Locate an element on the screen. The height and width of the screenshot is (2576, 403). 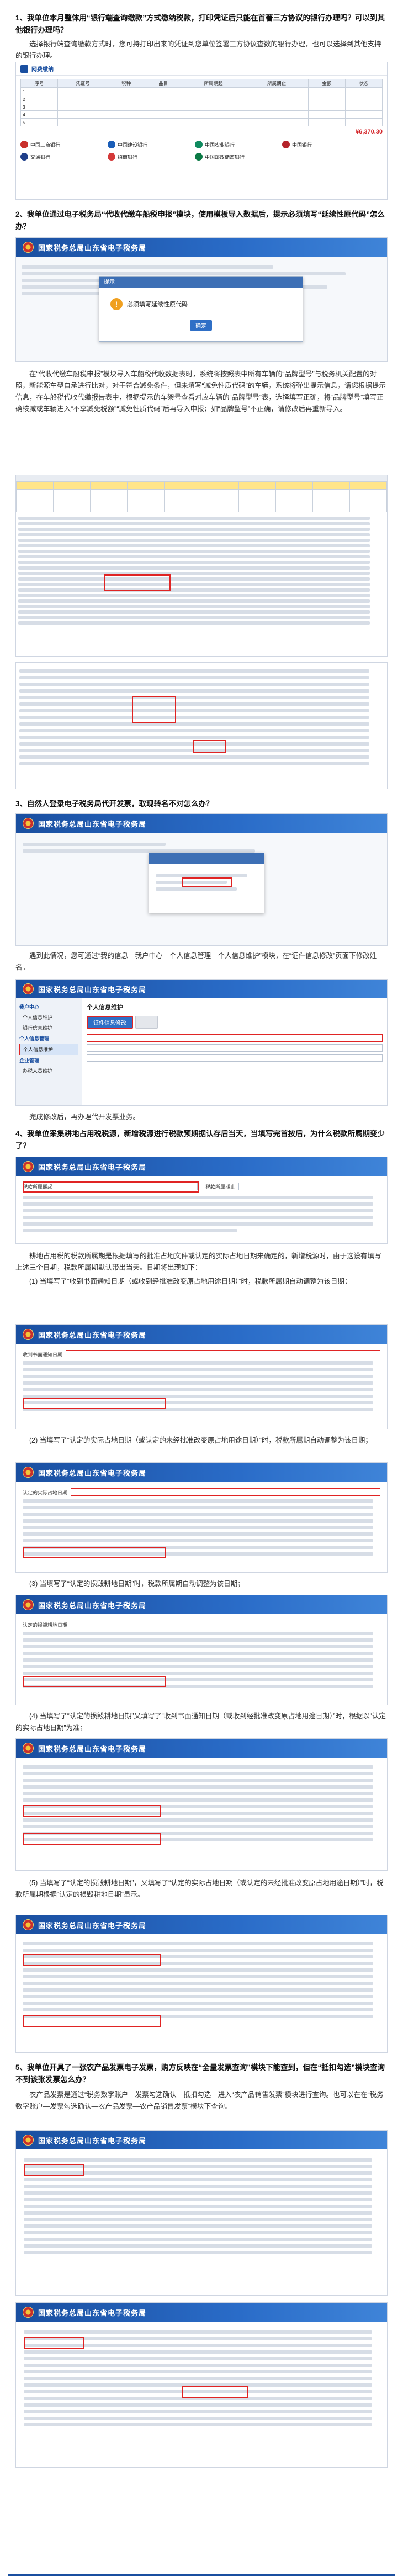
shot-brand: 网费缴纳 is located at coordinates (42, 70).